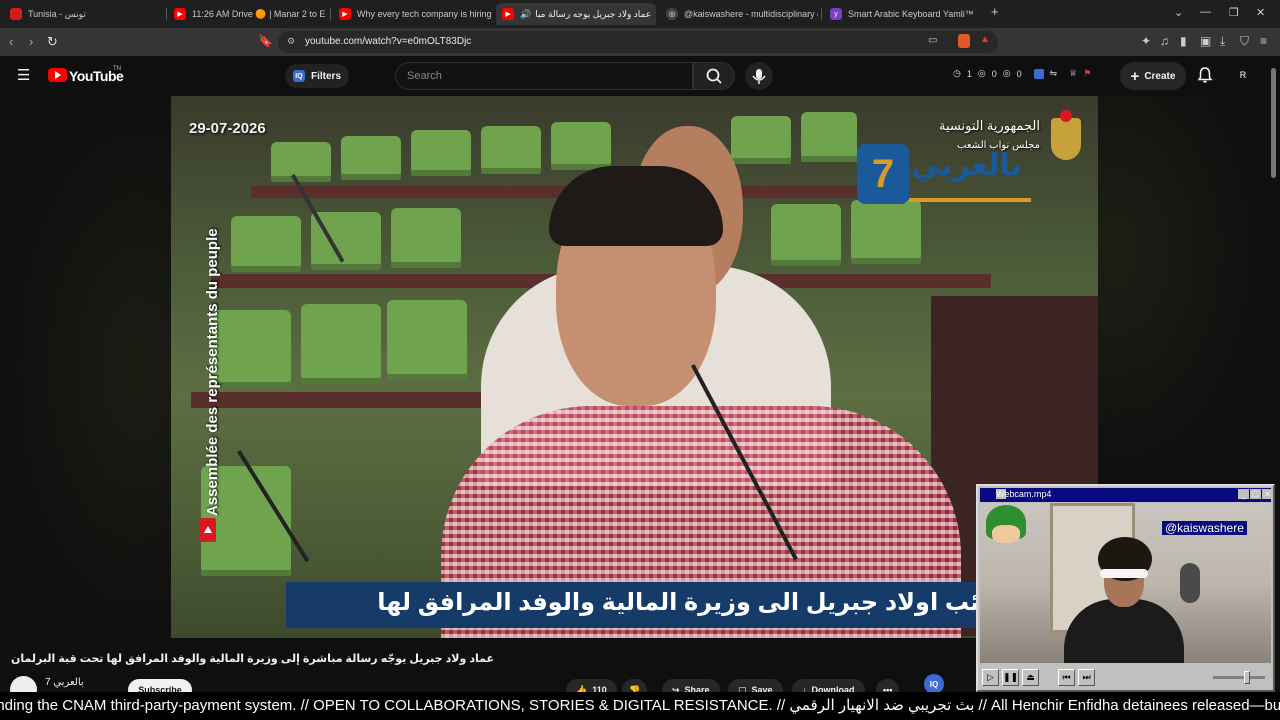 The height and width of the screenshot is (720, 1280). Describe the element at coordinates (1087, 73) in the screenshot. I see `notification-off-icon: ⚑` at that location.